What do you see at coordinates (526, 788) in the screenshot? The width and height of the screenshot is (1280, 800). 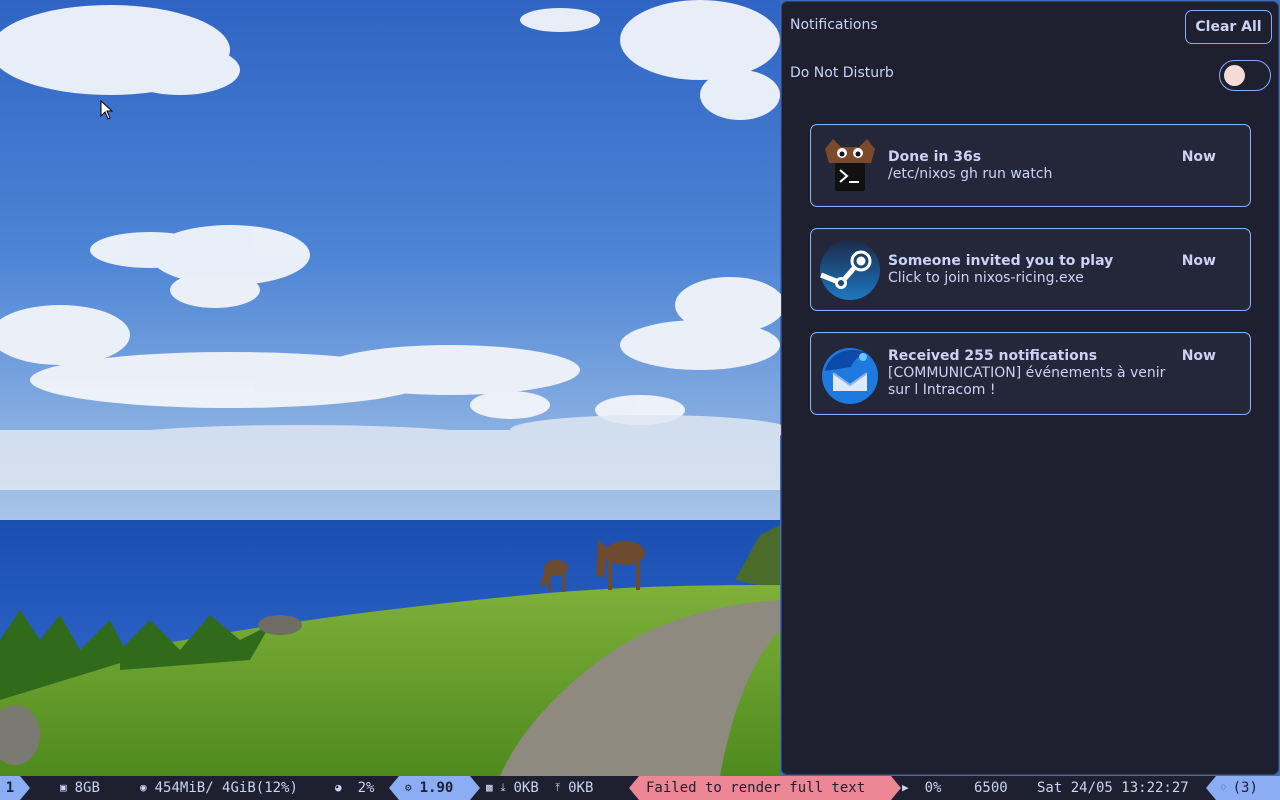 I see `net-down-value: 0KB` at bounding box center [526, 788].